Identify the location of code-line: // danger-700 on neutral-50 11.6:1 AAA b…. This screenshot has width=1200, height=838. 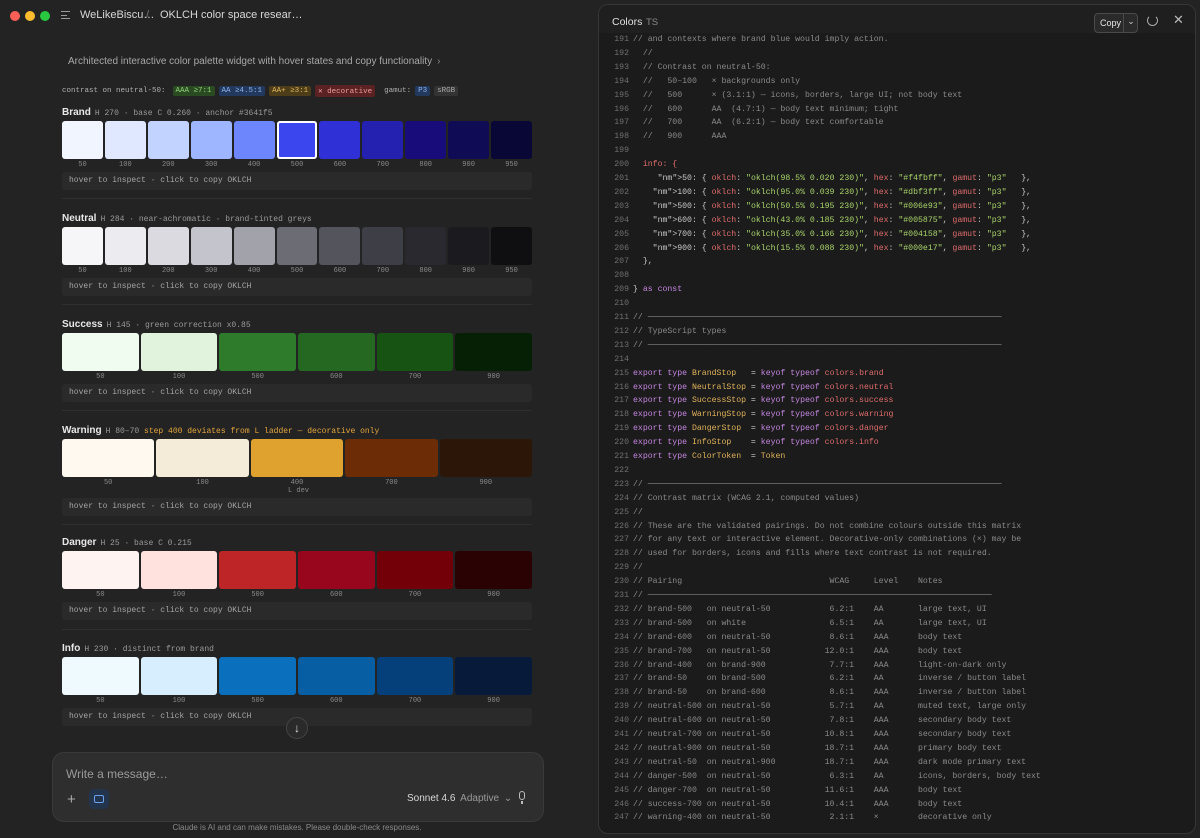
(798, 790).